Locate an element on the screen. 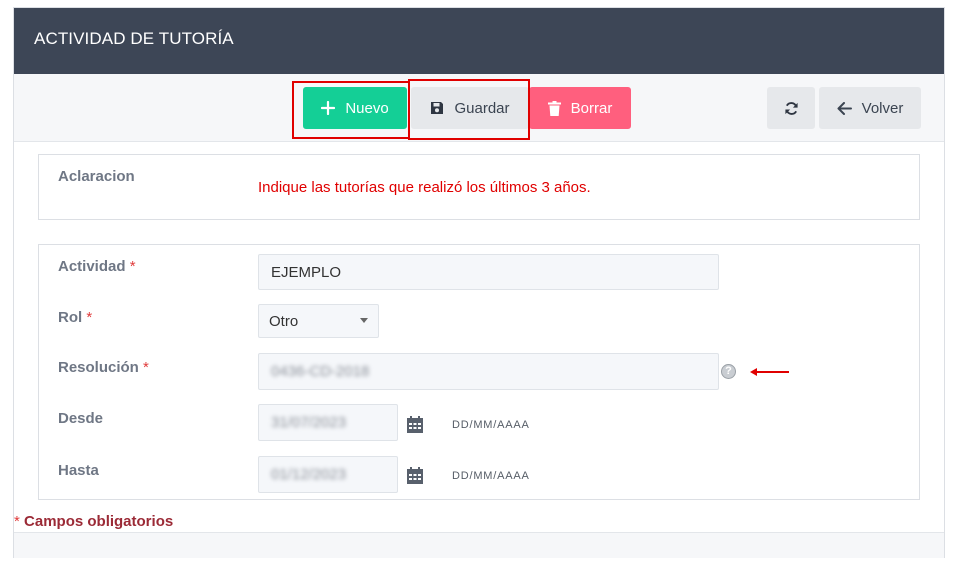 This screenshot has height=569, width=957. resolucion-label: Resolución * is located at coordinates (103, 367).